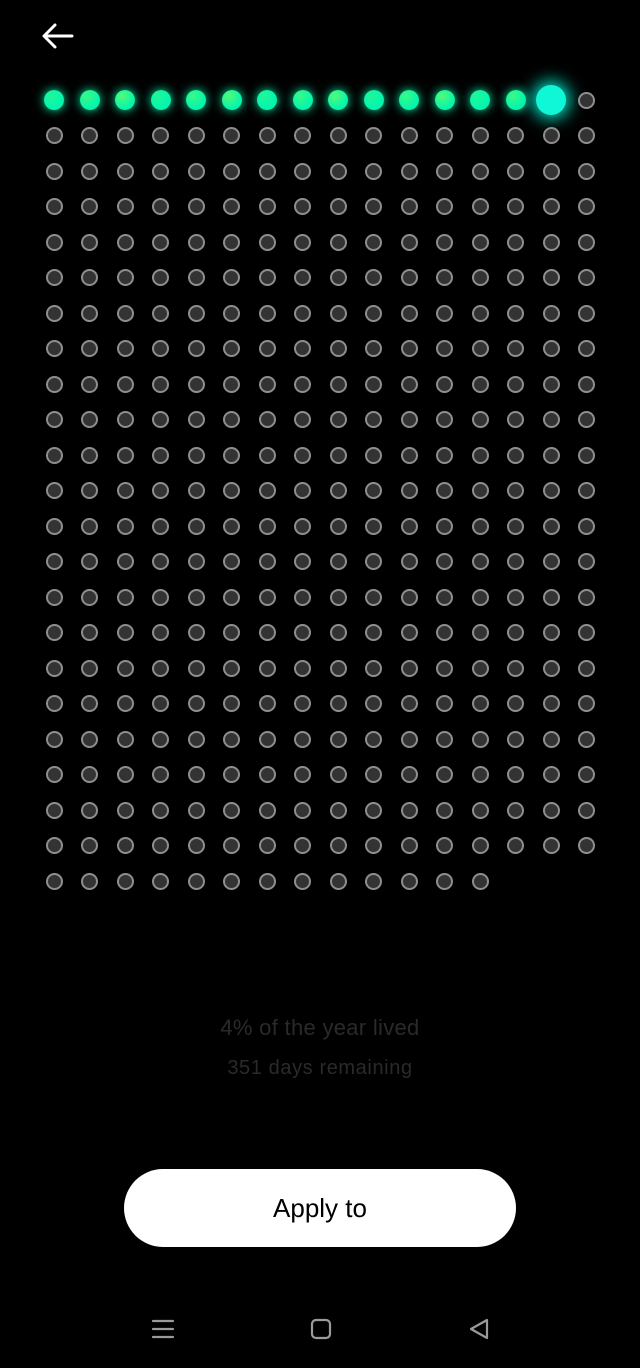  I want to click on home-icon, so click(321, 1329).